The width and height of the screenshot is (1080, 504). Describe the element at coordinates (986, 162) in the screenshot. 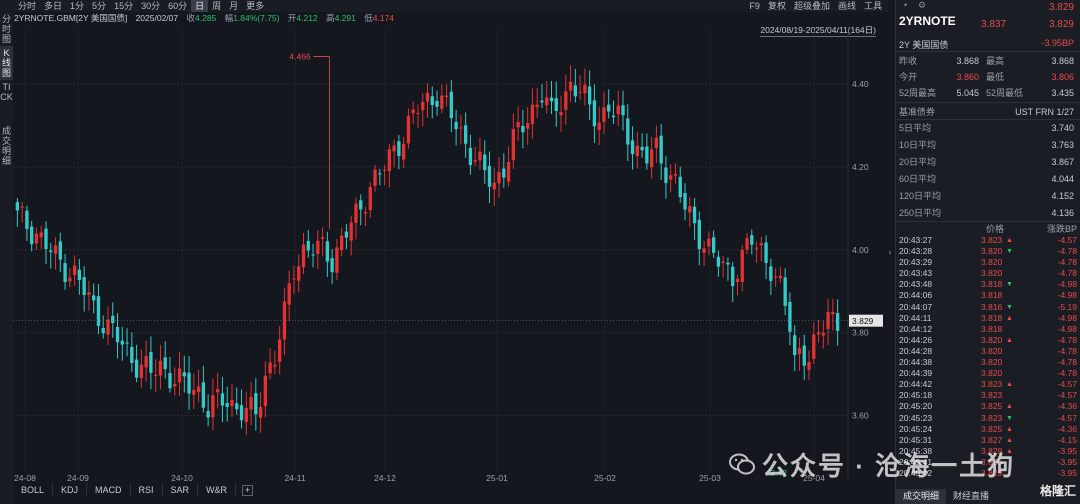

I see `average-row: 20日平均 3.867` at that location.